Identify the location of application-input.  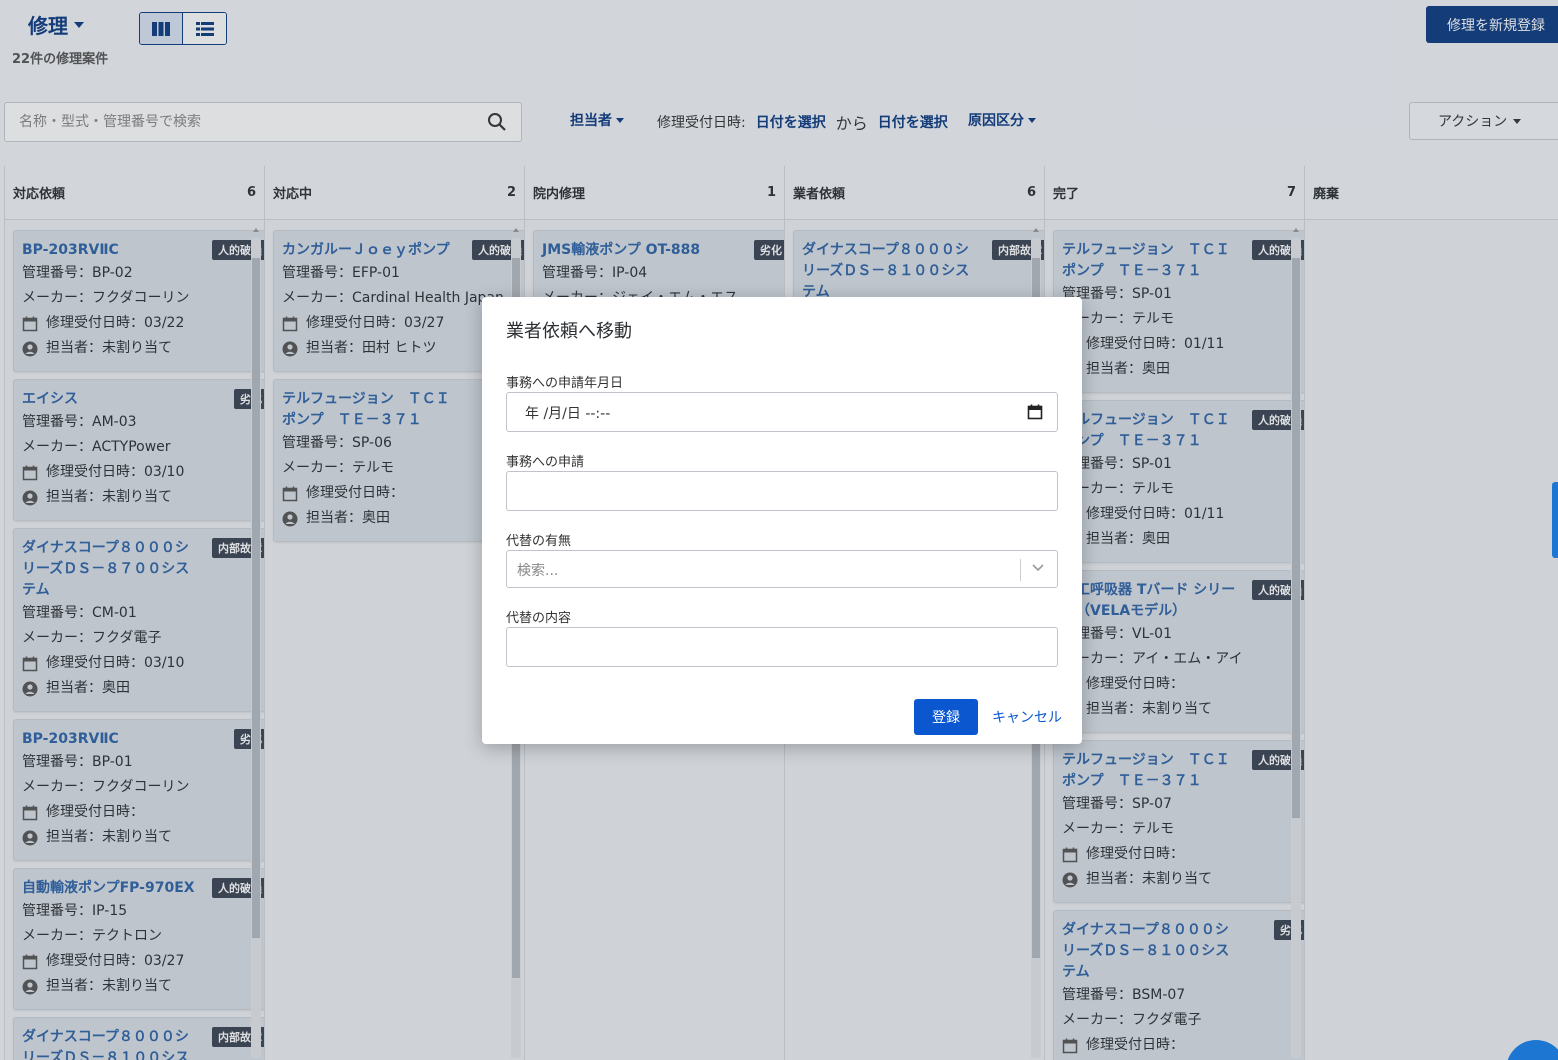
(782, 491).